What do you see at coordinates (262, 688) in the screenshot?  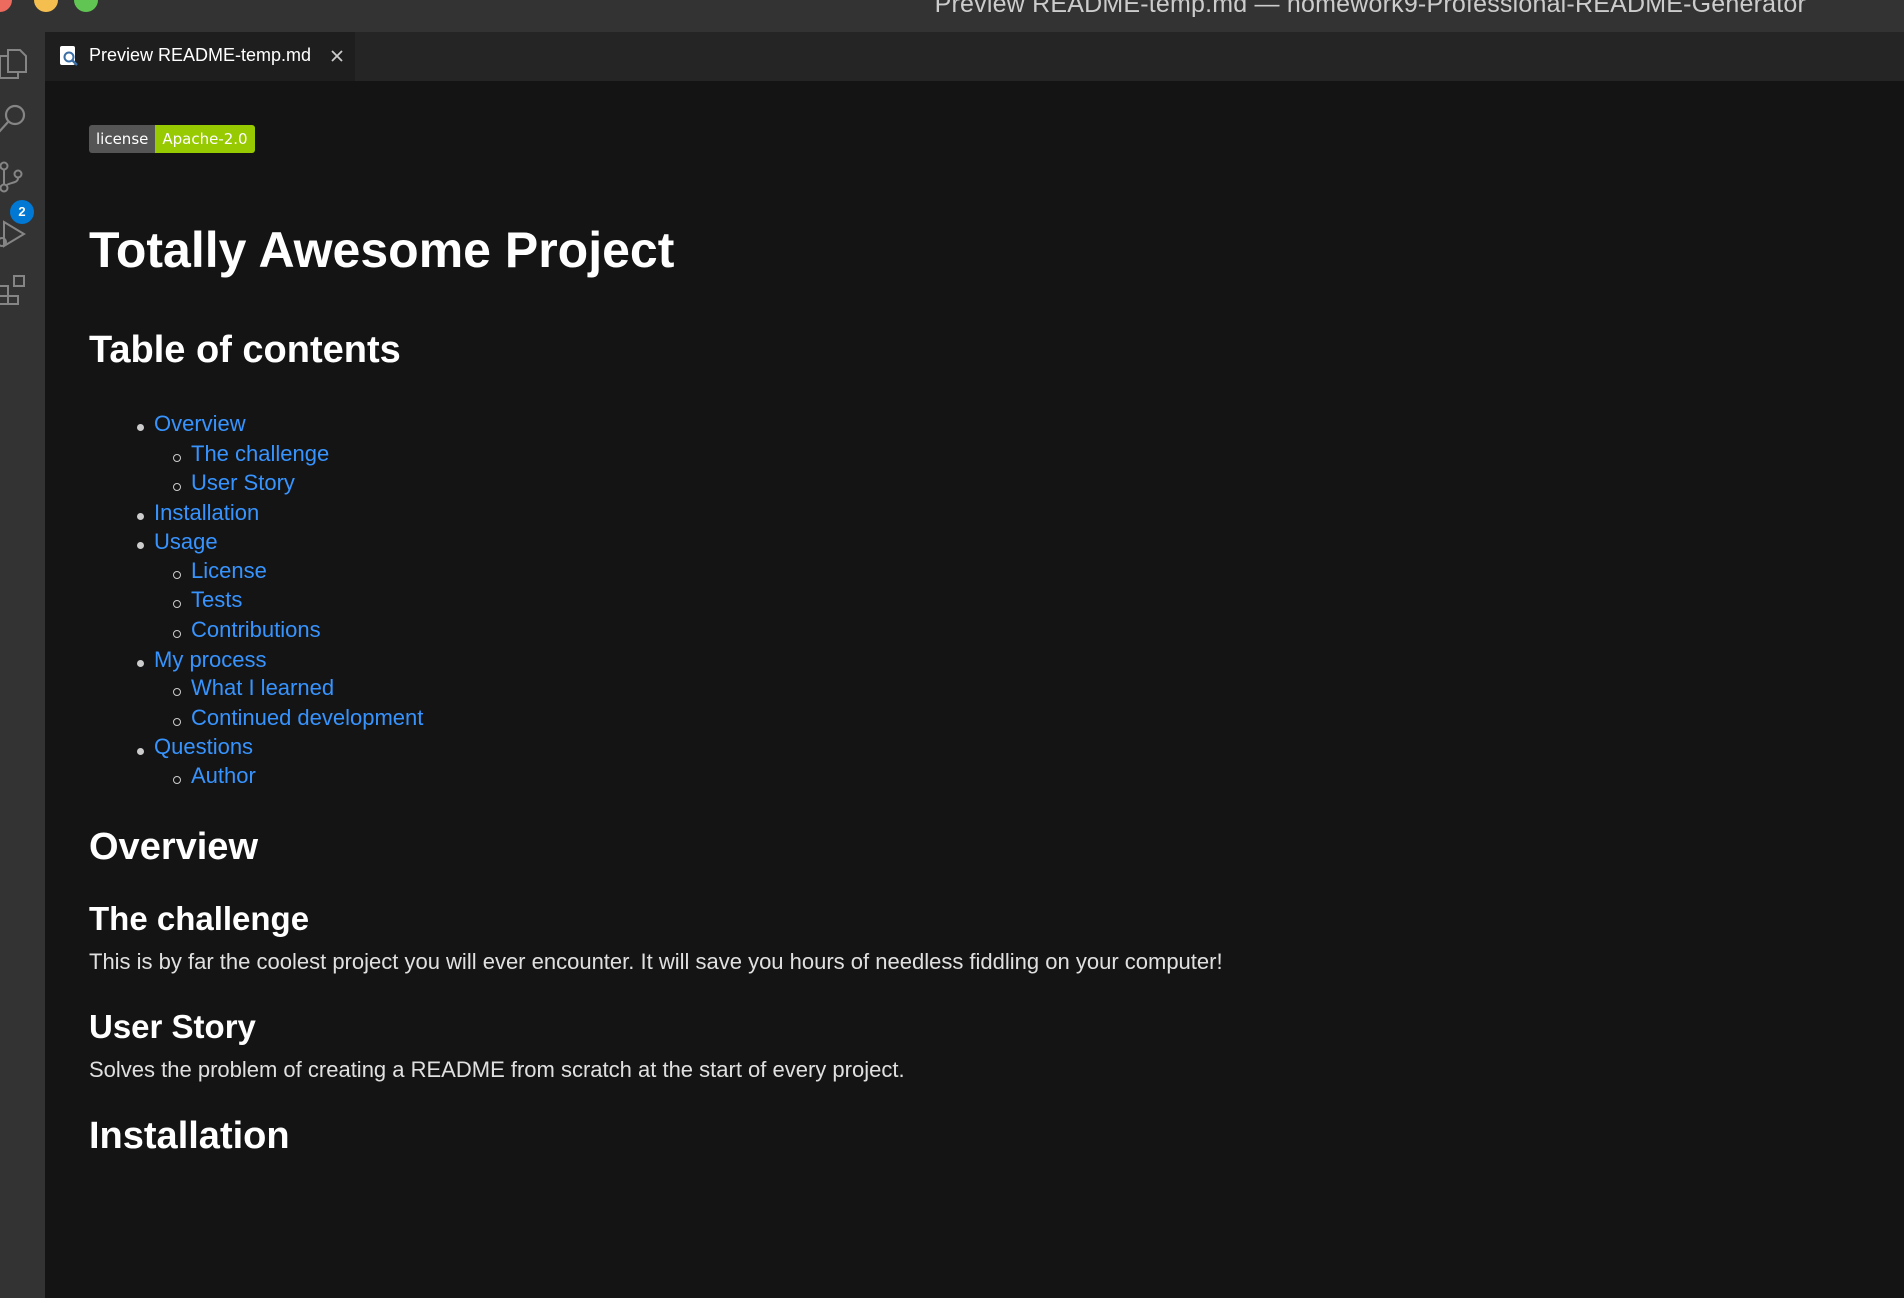 I see `toc-link-what-i-learned: What I learned` at bounding box center [262, 688].